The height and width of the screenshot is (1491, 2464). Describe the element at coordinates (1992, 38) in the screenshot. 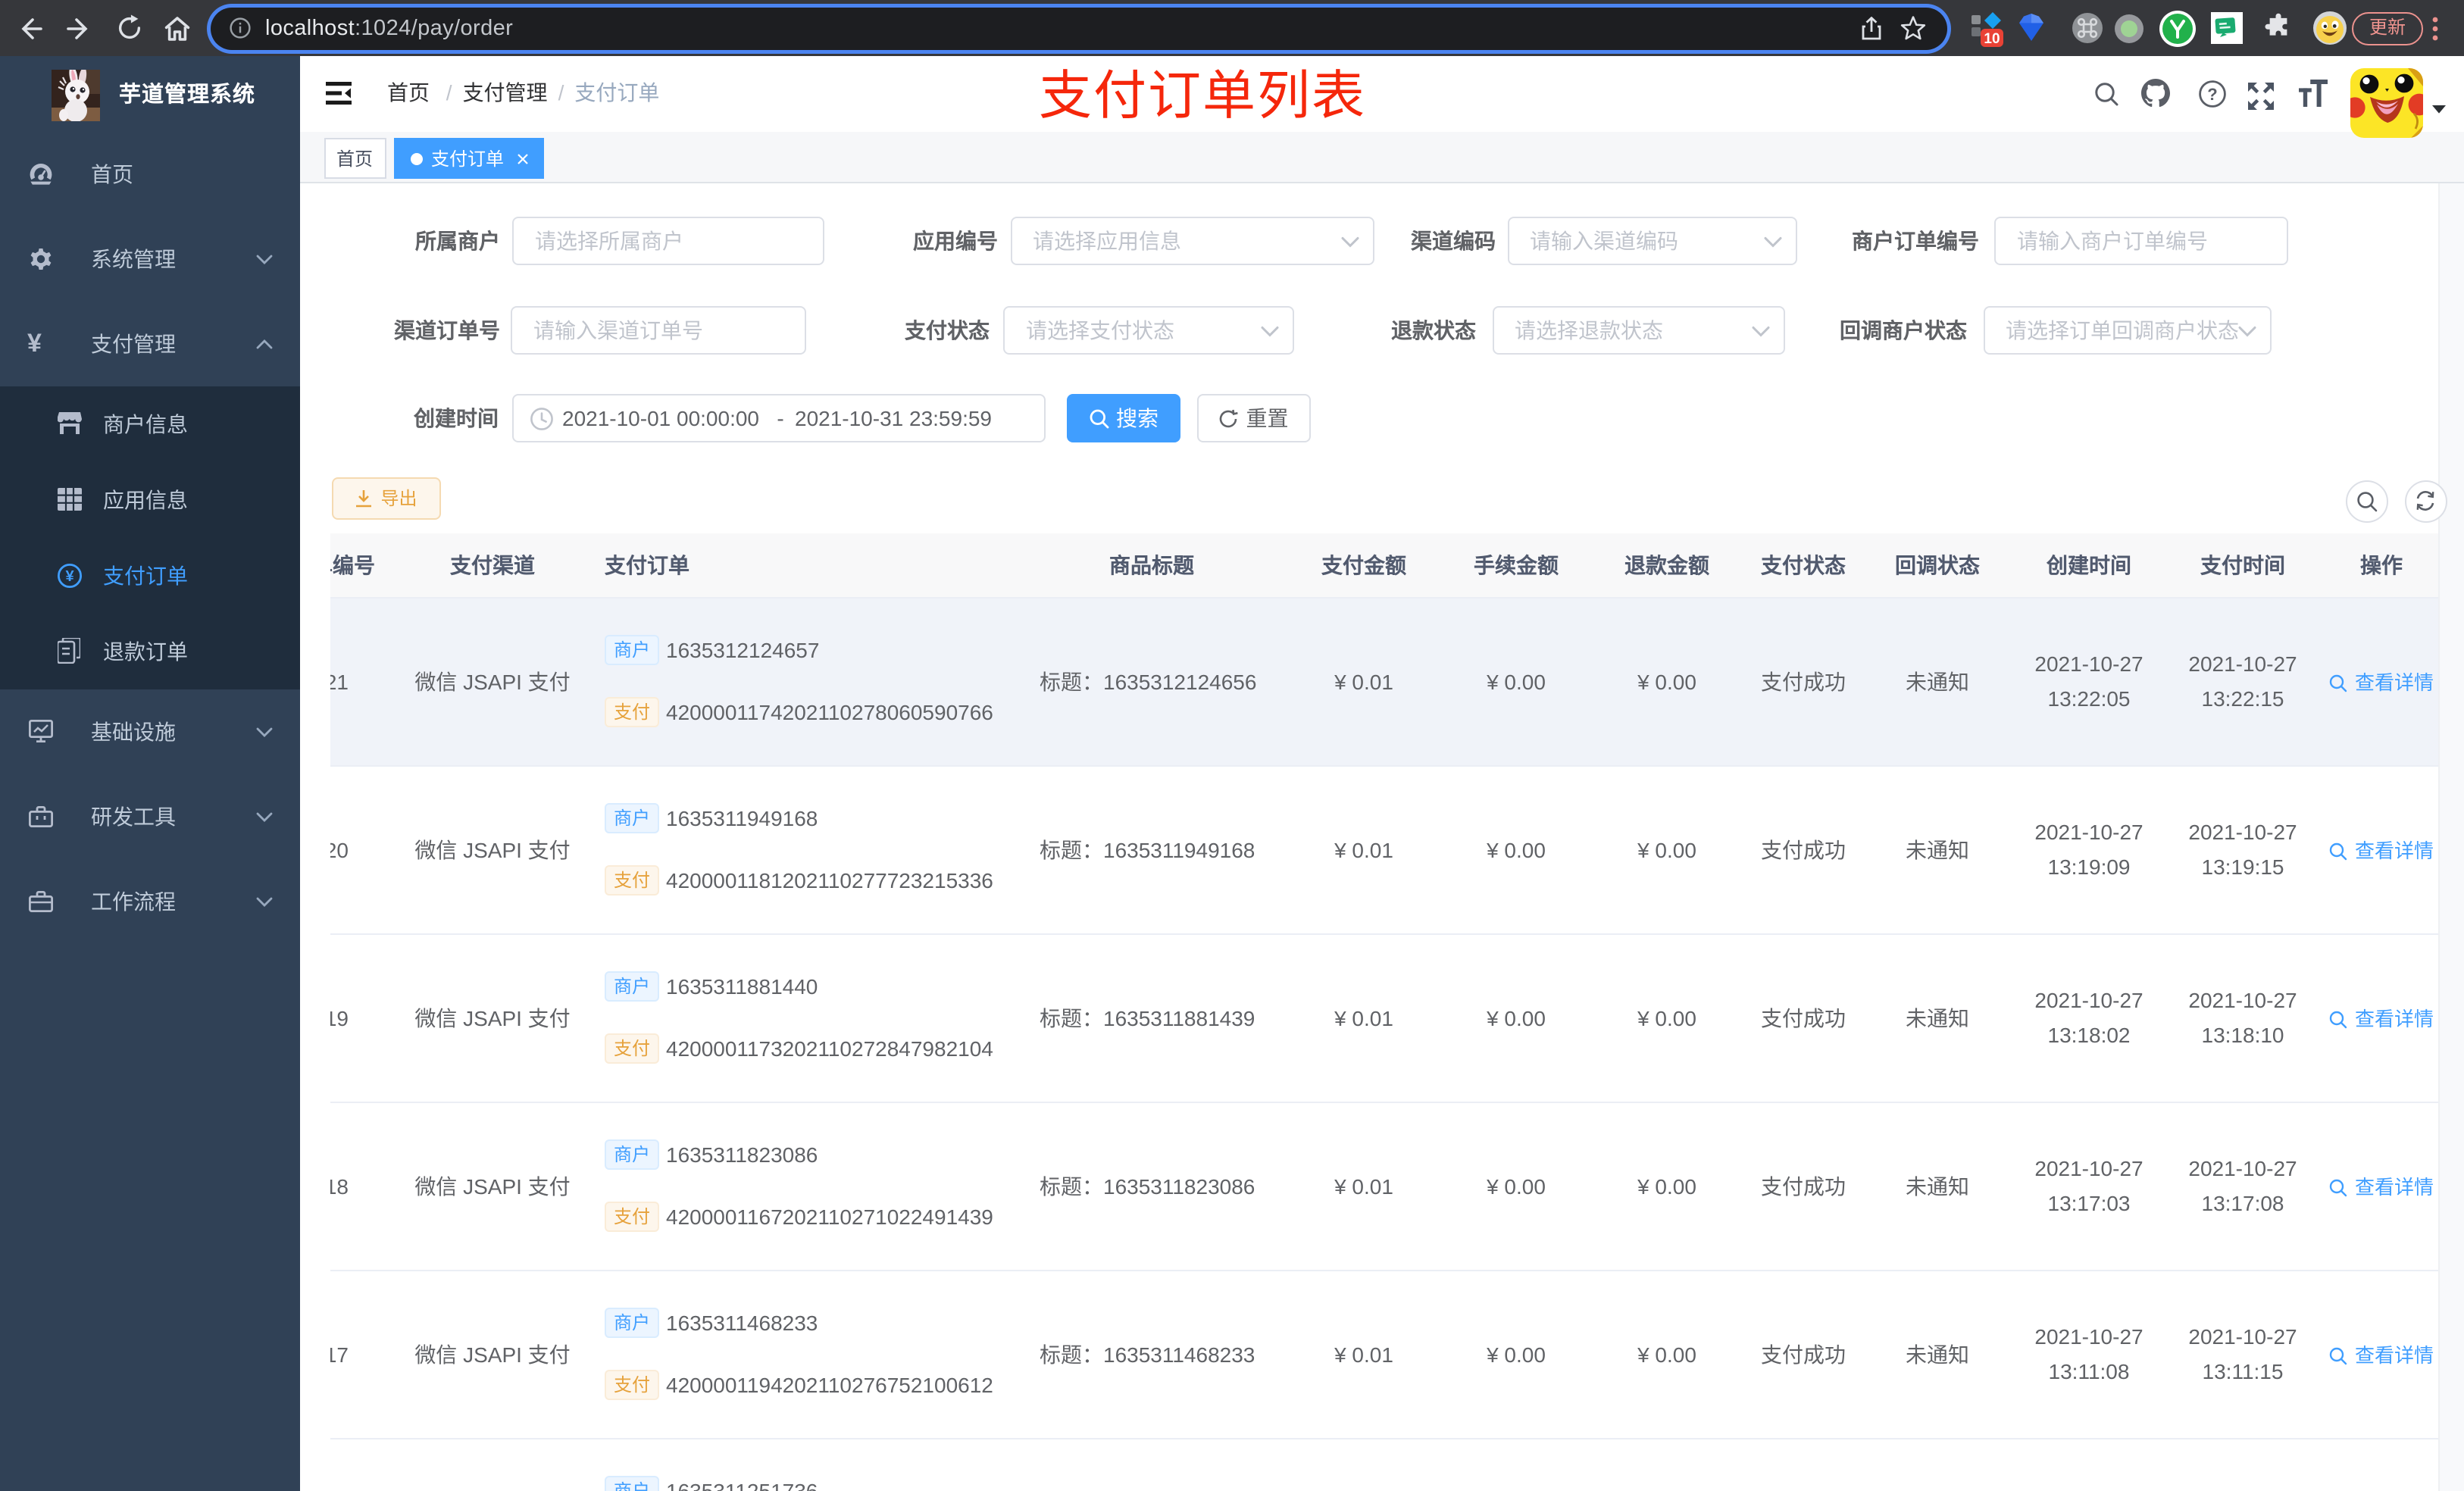

I see `svg-text: 10` at that location.